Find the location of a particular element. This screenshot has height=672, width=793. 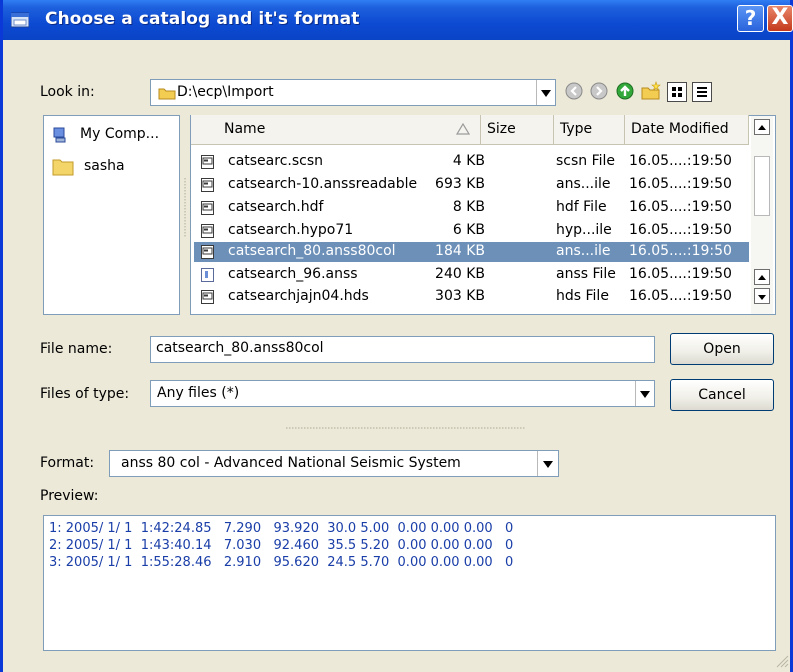

files-of-type-combo: Any files (*) is located at coordinates (402, 393).